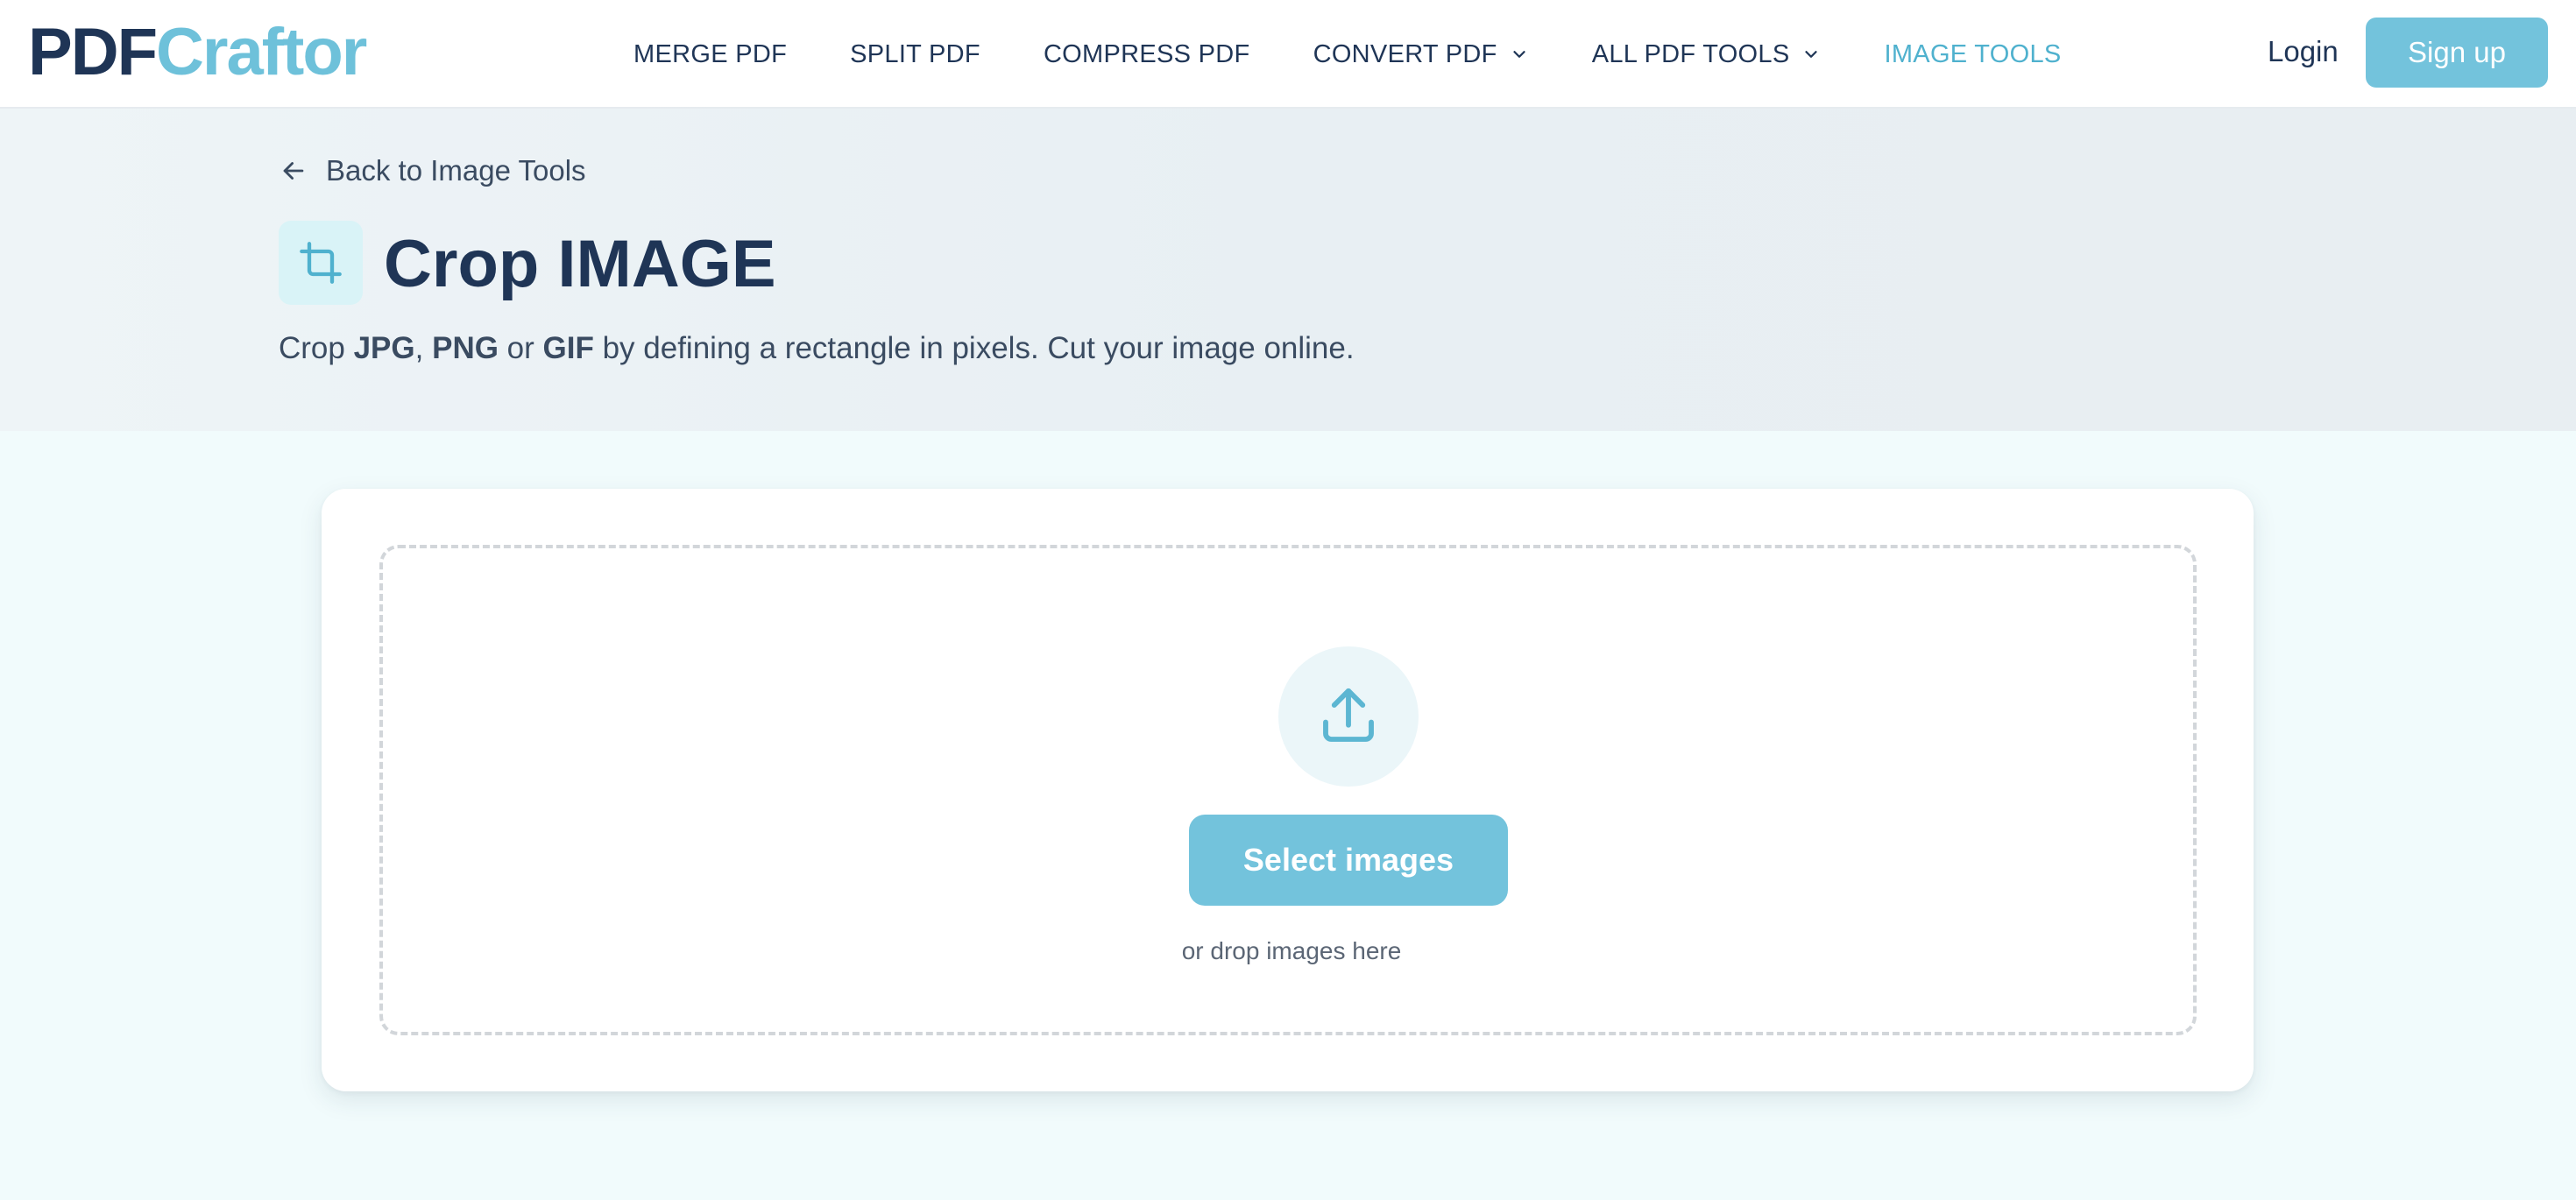 This screenshot has width=2576, height=1200. I want to click on crop-icon, so click(321, 263).